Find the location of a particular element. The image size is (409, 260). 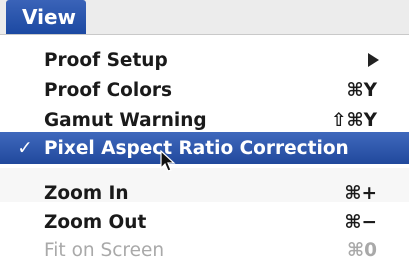

menu-item-label: Zoom In is located at coordinates (86, 193).